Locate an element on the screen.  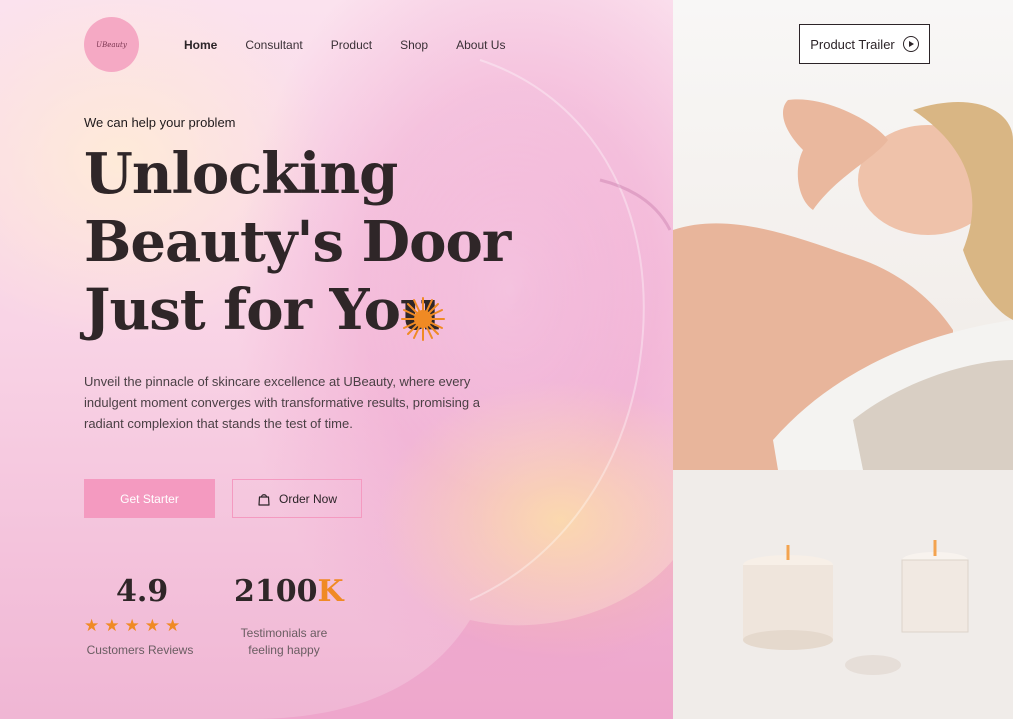
get-starter-button: Get Starter is located at coordinates (149, 498).